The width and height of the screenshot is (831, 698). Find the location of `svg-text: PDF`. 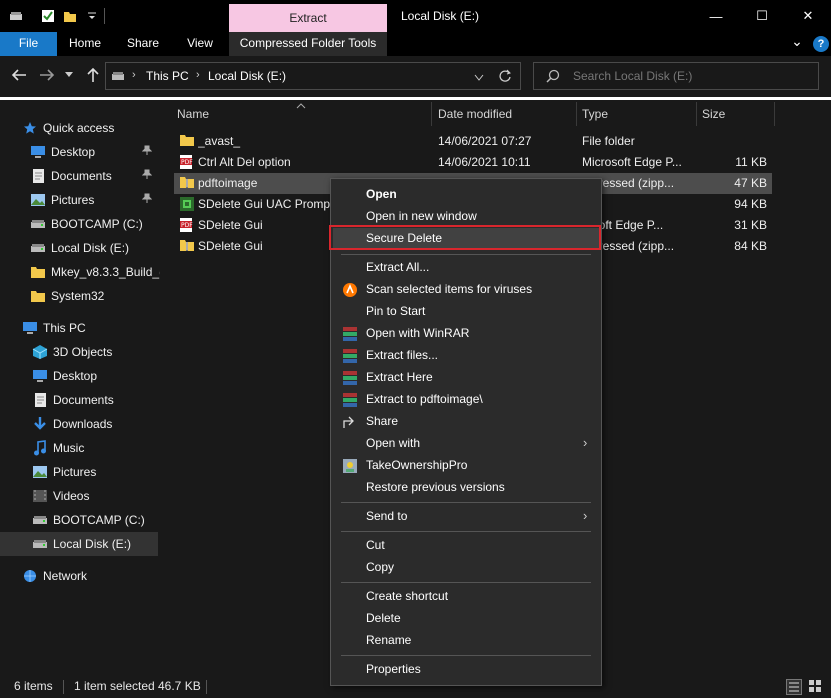

svg-text: PDF is located at coordinates (187, 162).